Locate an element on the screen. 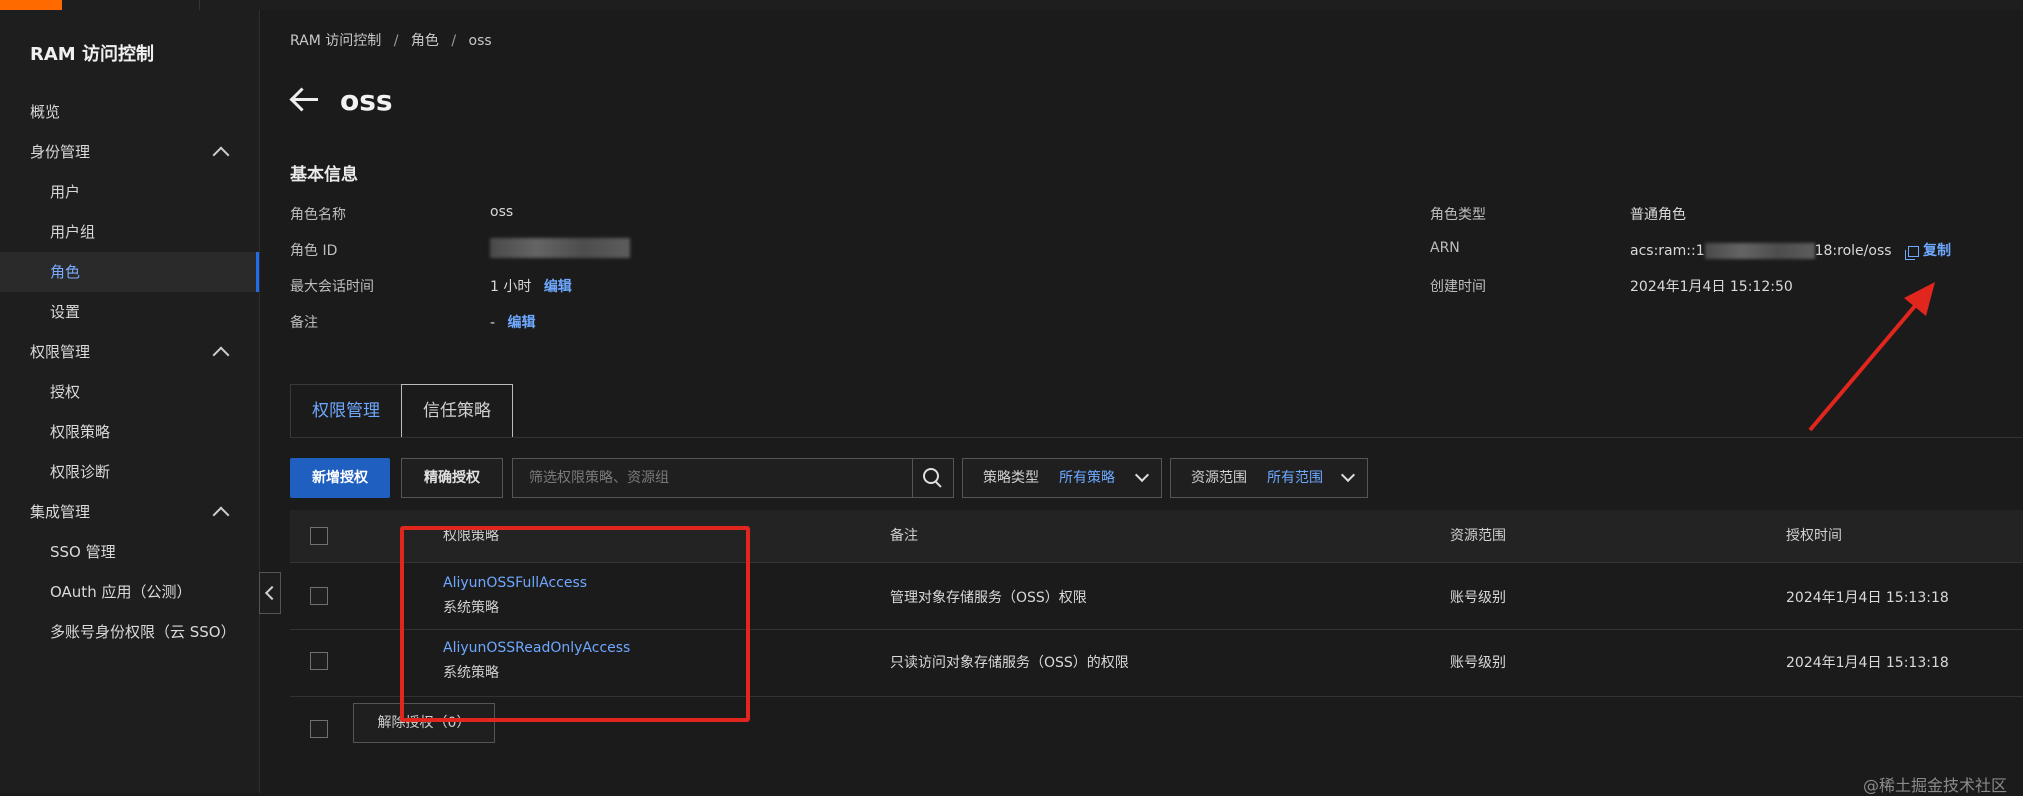  policy-cell: AliyunOSSReadOnlyAccess 系统策略 is located at coordinates (536, 661).